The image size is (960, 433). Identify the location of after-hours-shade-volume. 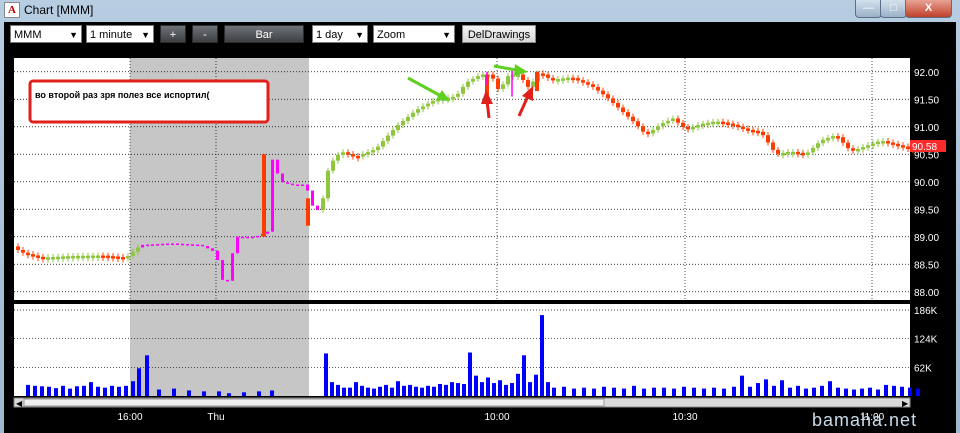
(219, 350).